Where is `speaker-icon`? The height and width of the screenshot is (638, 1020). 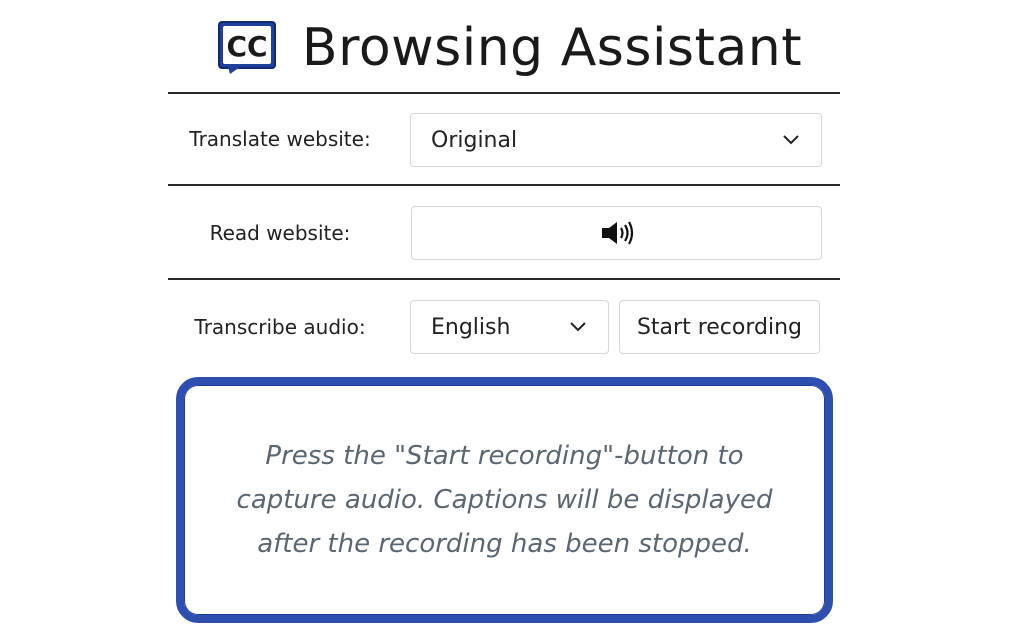
speaker-icon is located at coordinates (617, 233).